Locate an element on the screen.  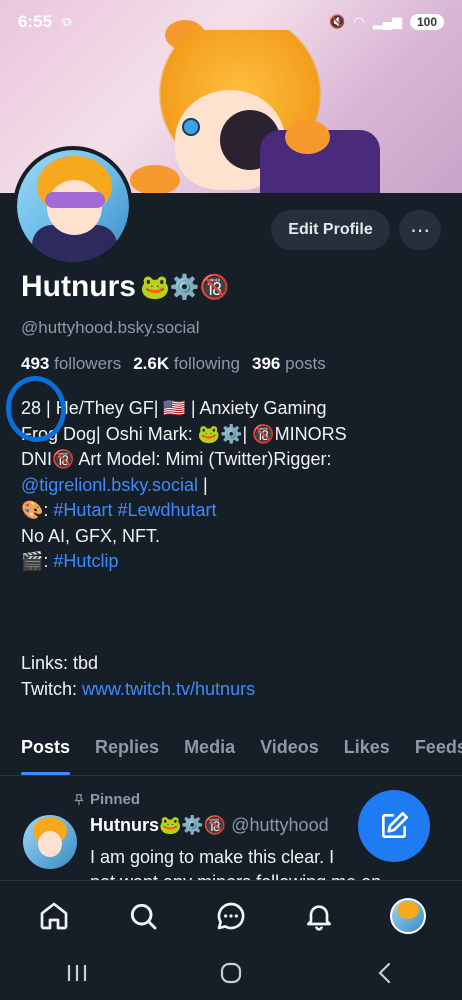
avatar-image is located at coordinates (73, 206).